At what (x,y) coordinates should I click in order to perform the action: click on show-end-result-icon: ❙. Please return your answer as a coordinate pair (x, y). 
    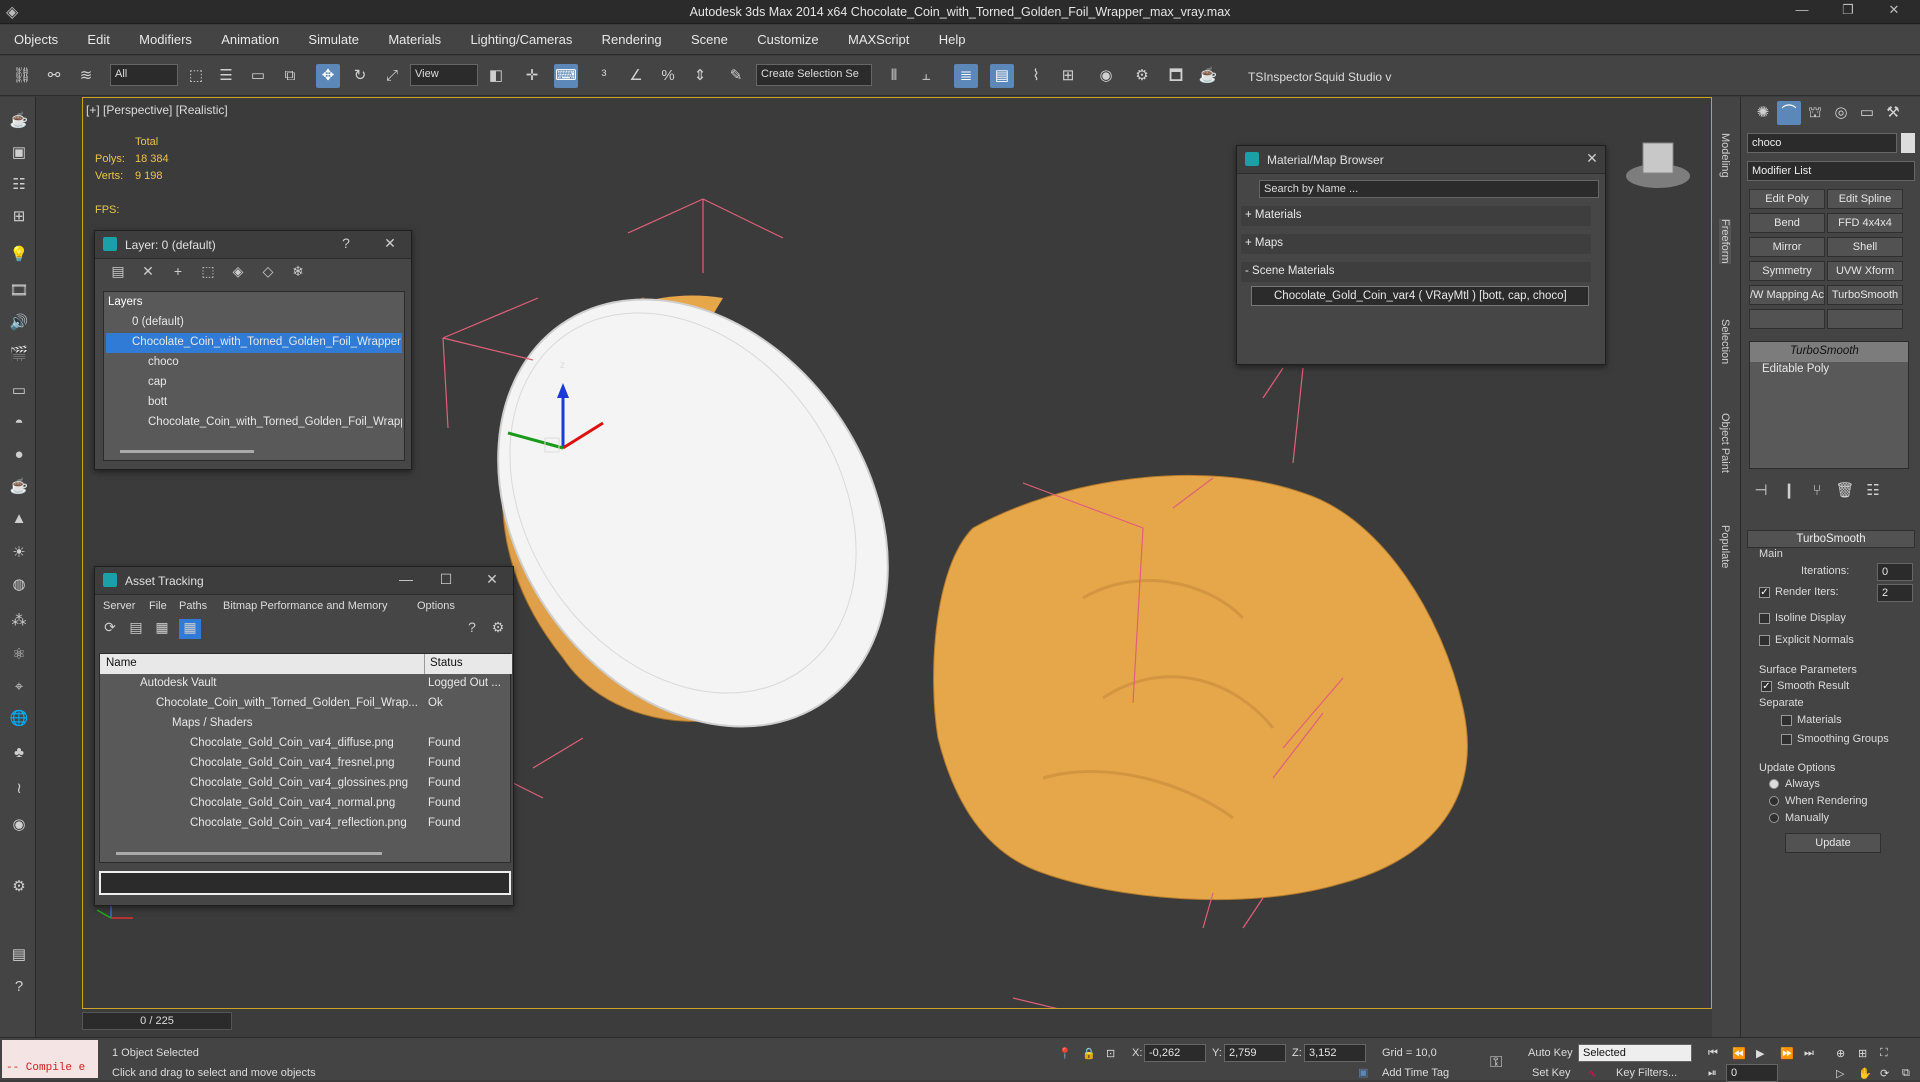
    Looking at the image, I should click on (1789, 491).